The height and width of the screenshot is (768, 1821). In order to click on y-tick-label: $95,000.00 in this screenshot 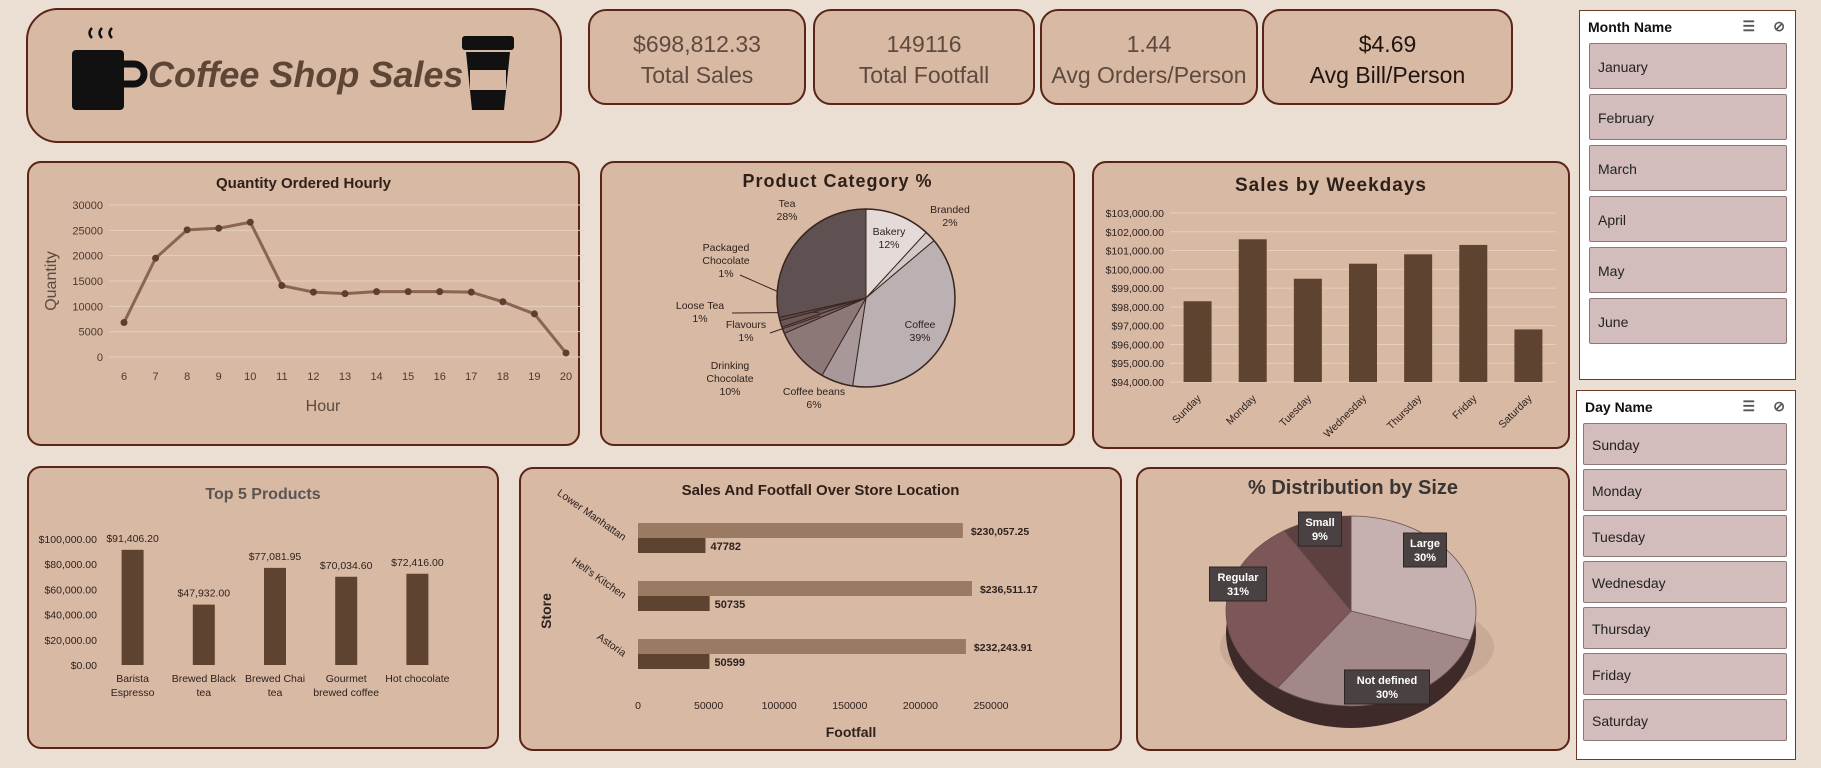, I will do `click(1137, 364)`.